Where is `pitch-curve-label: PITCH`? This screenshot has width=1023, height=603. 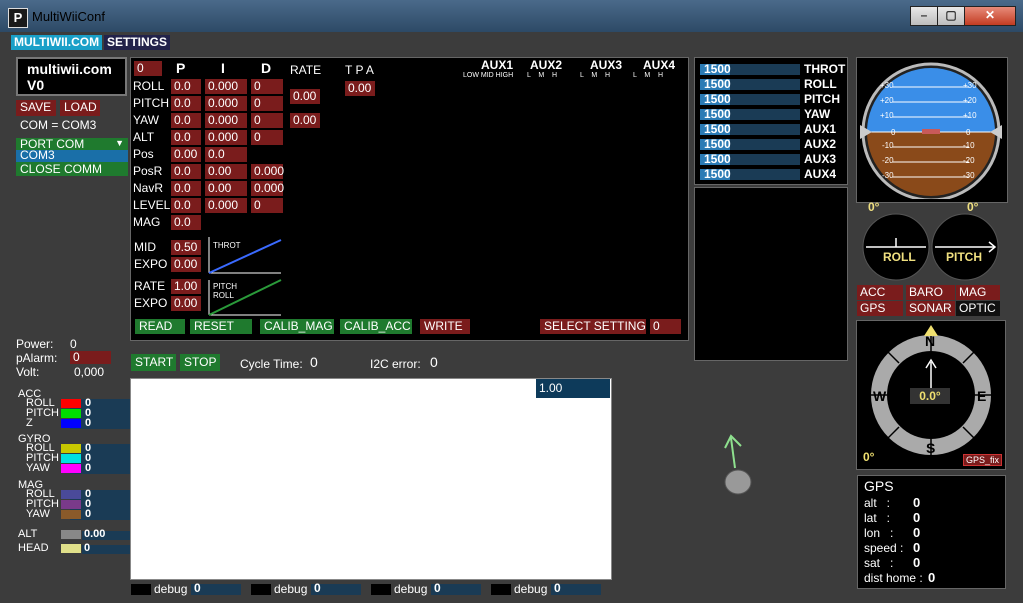 pitch-curve-label: PITCH is located at coordinates (225, 286).